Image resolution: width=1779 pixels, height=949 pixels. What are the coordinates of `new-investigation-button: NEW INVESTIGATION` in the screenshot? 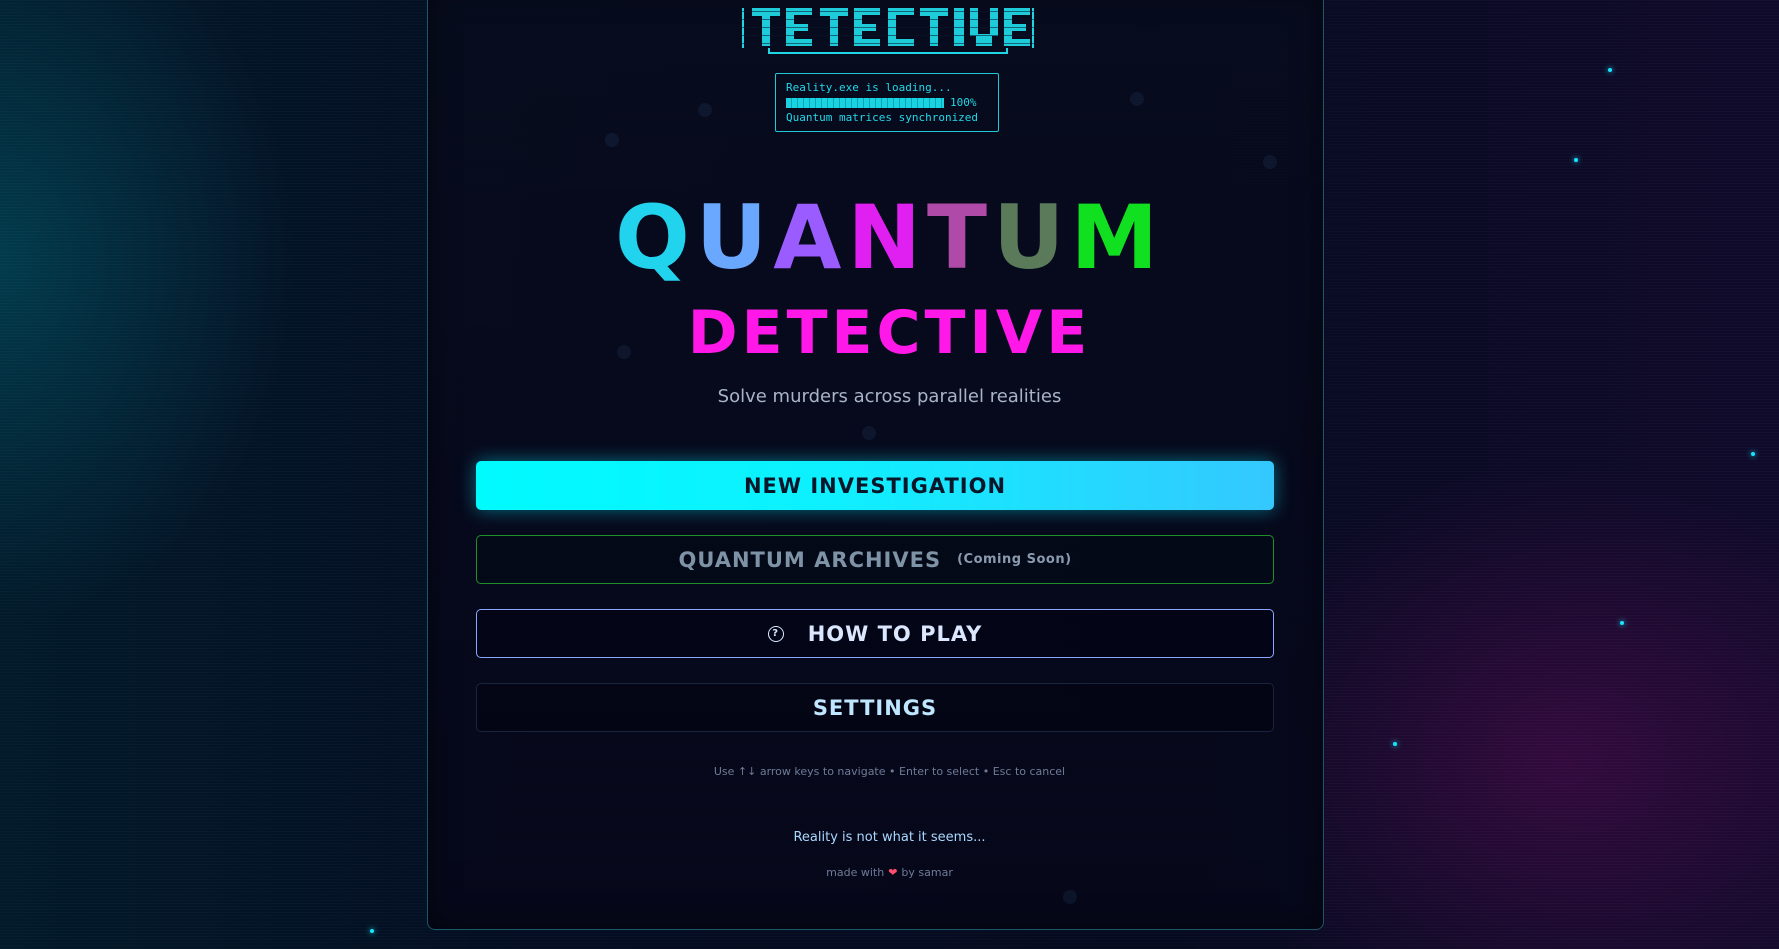 It's located at (875, 485).